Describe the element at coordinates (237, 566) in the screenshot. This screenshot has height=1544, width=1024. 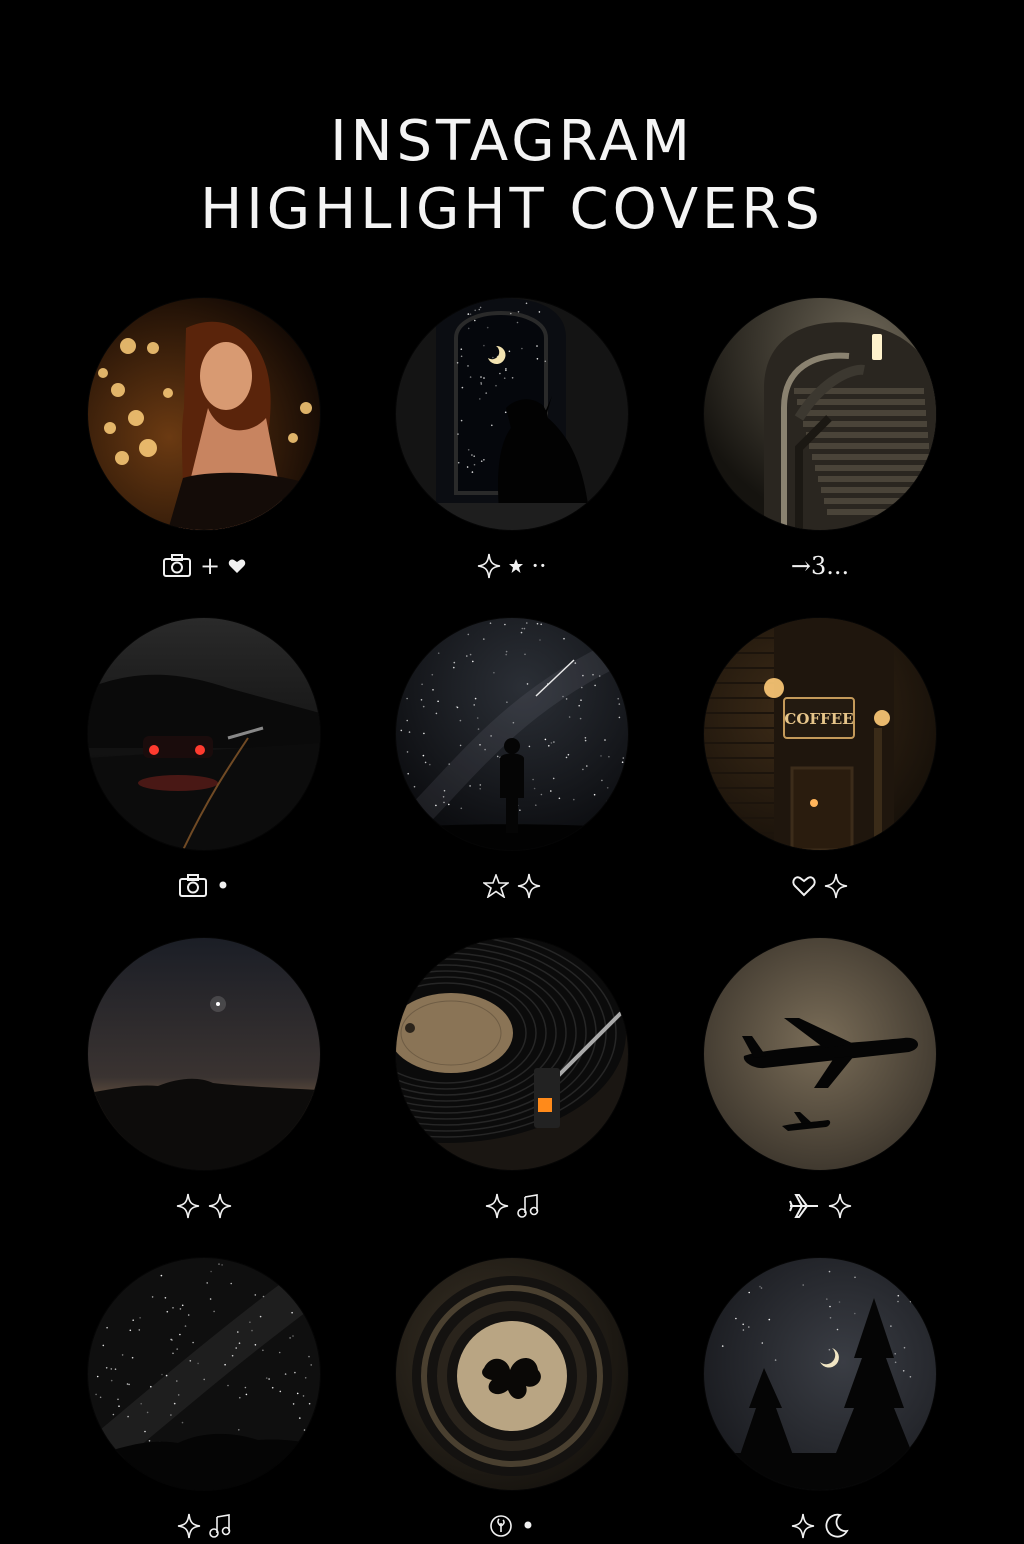
I see `heart-icon` at that location.